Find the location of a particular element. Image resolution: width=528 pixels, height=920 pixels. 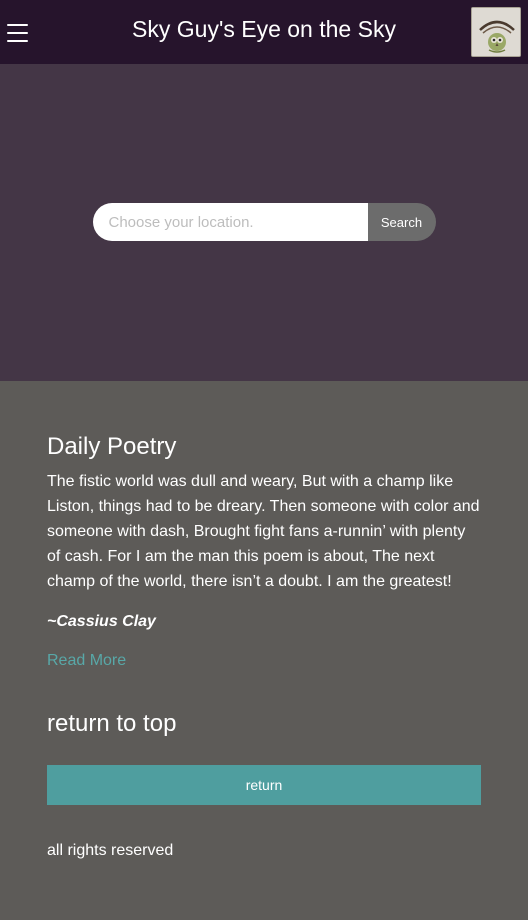

read-more-link: Read More is located at coordinates (86, 661).